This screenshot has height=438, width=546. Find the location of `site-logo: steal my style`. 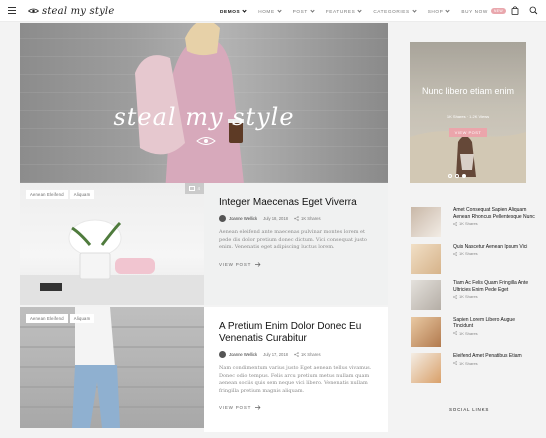

site-logo: steal my style is located at coordinates (71, 11).